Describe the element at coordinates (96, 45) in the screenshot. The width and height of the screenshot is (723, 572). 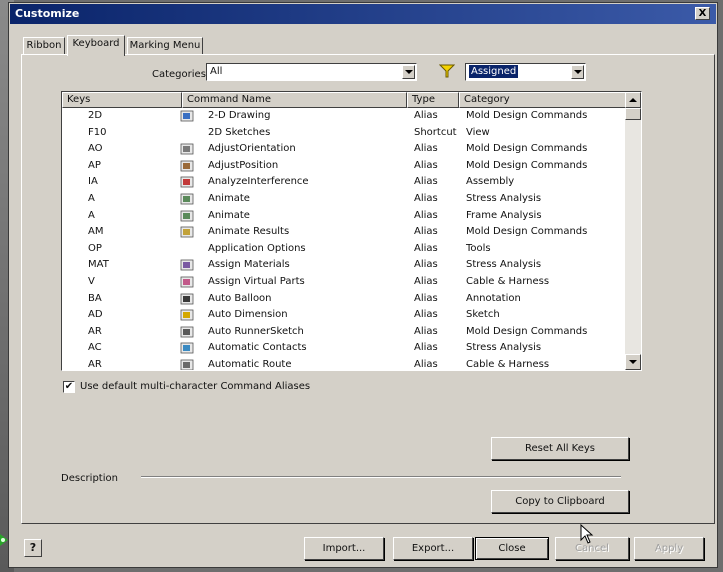
I see `tab-keyboard: Keyboard` at that location.